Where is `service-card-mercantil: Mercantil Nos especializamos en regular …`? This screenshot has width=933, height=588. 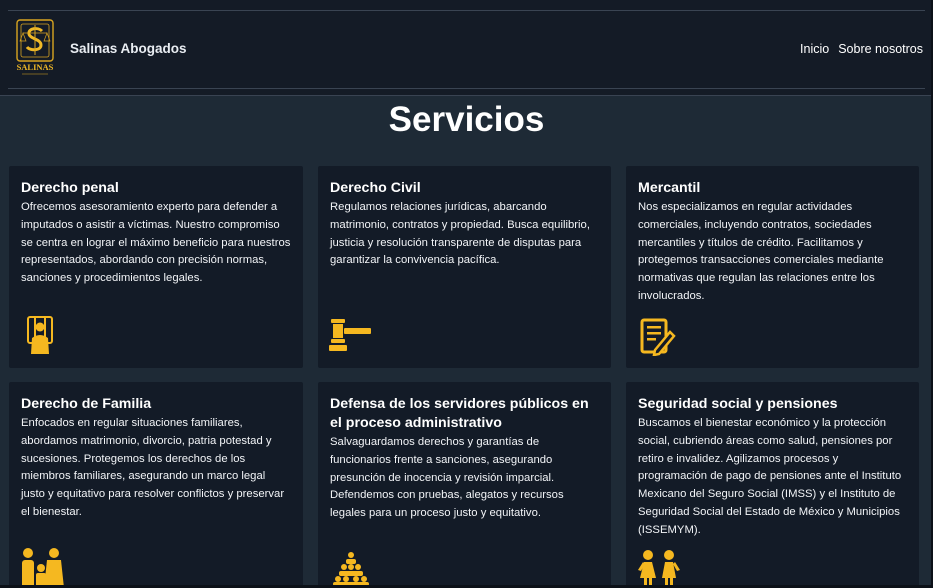 service-card-mercantil: Mercantil Nos especializamos en regular … is located at coordinates (772, 267).